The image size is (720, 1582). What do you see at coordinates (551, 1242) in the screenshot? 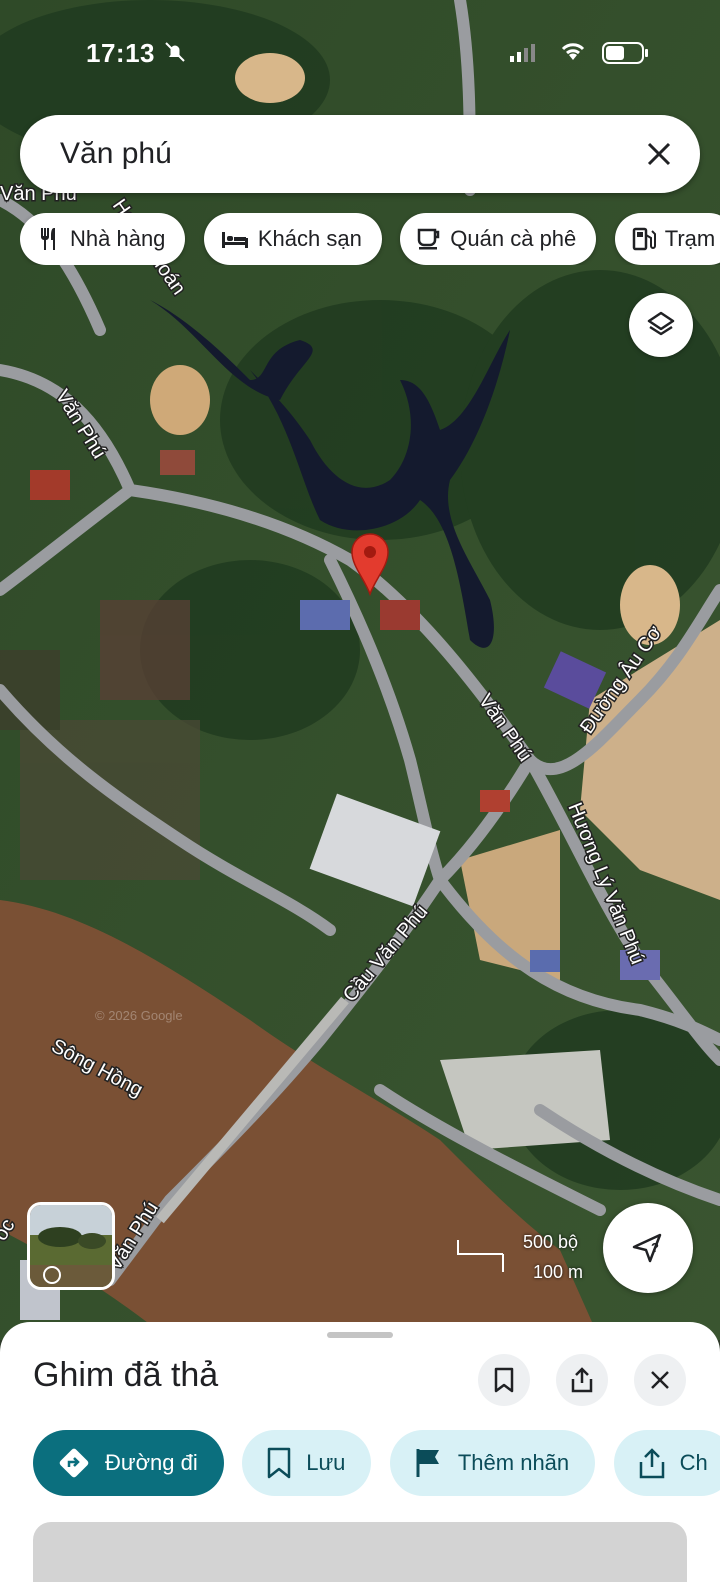
I see `scale-imperial: 500 bộ` at bounding box center [551, 1242].